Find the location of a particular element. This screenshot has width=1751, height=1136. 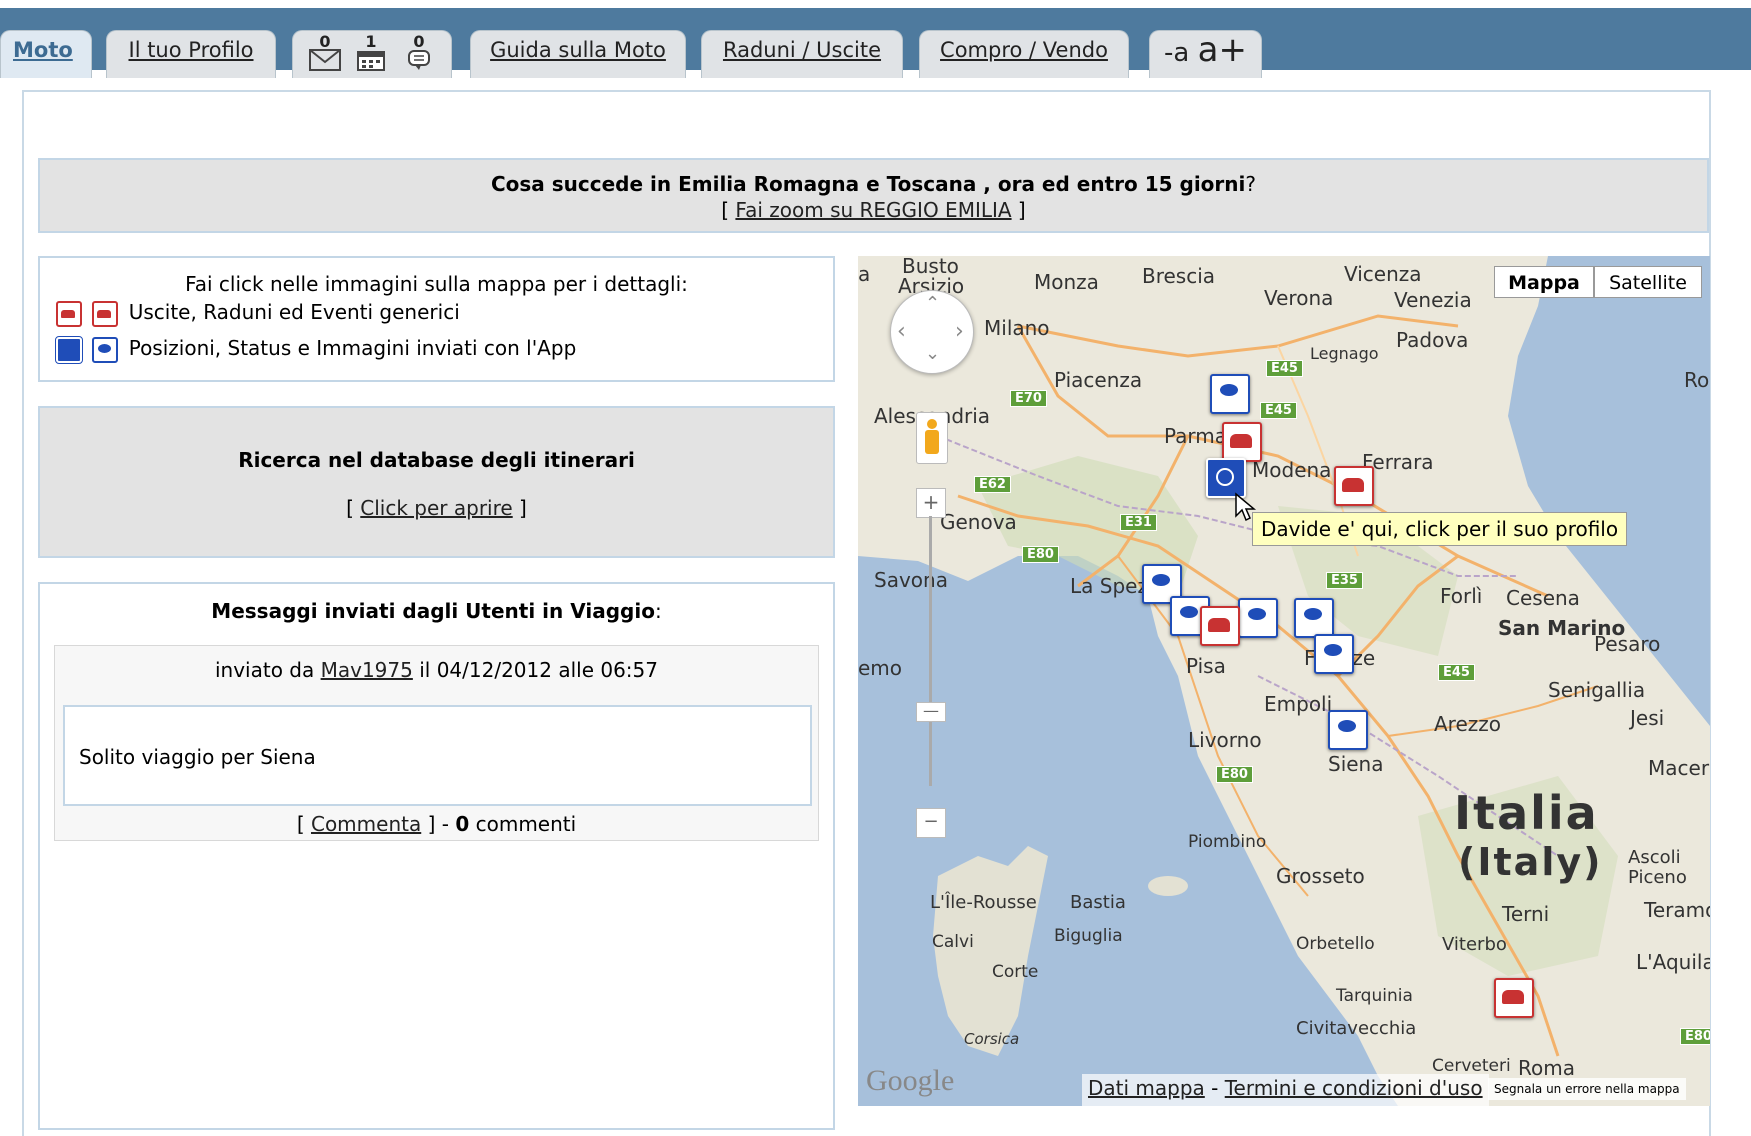

city-label: Calvi is located at coordinates (953, 942).